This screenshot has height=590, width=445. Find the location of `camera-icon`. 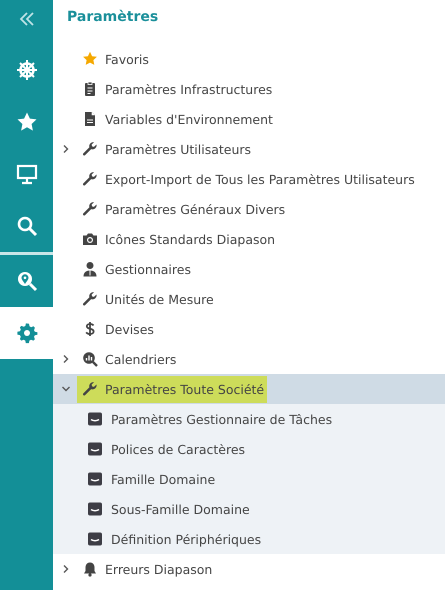

camera-icon is located at coordinates (90, 239).